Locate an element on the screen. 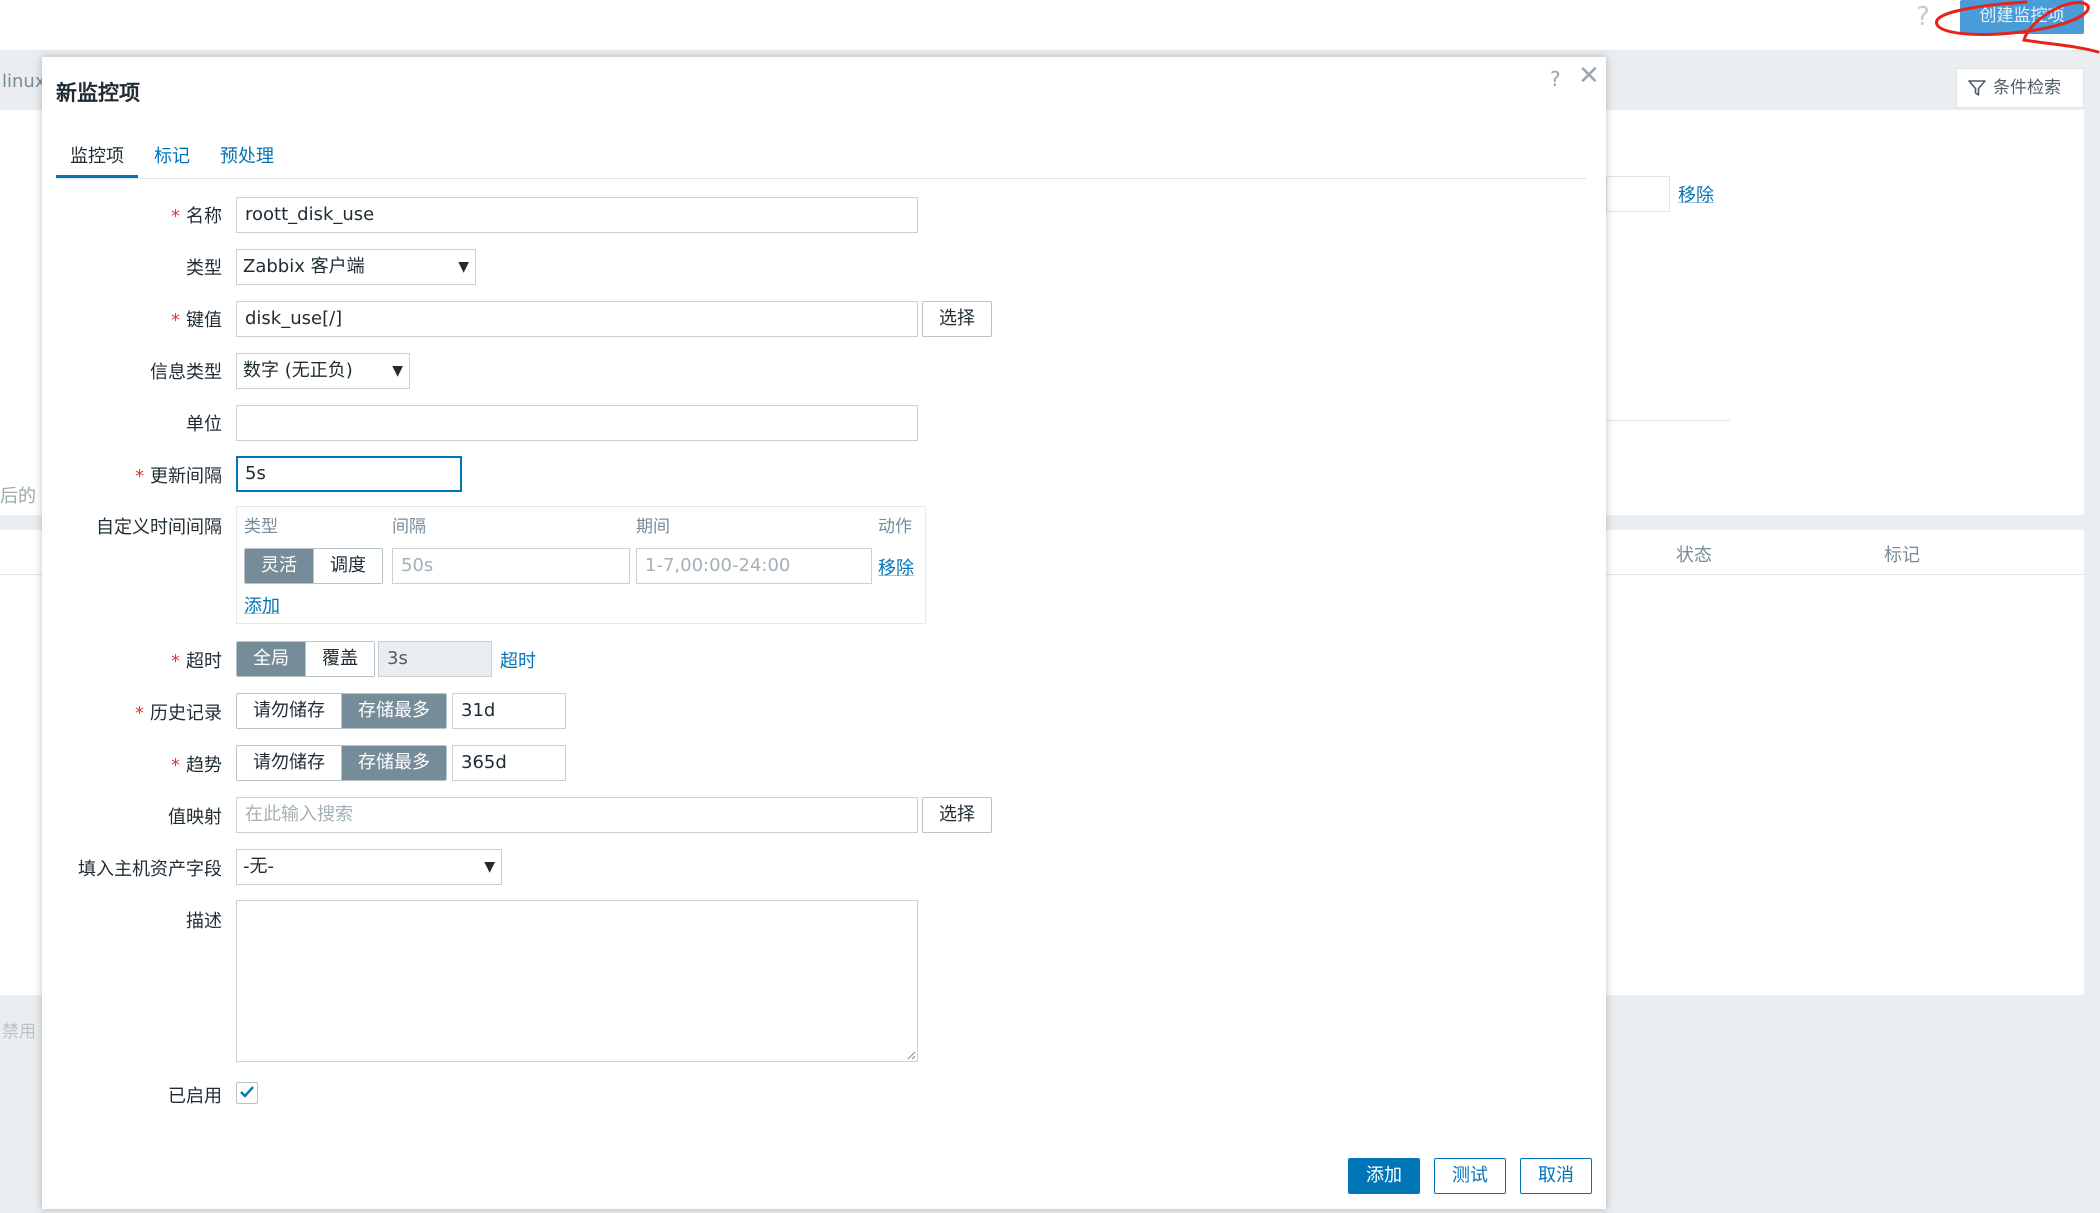 This screenshot has width=2100, height=1213. timeout-toggle: 全局 覆盖 is located at coordinates (305, 659).